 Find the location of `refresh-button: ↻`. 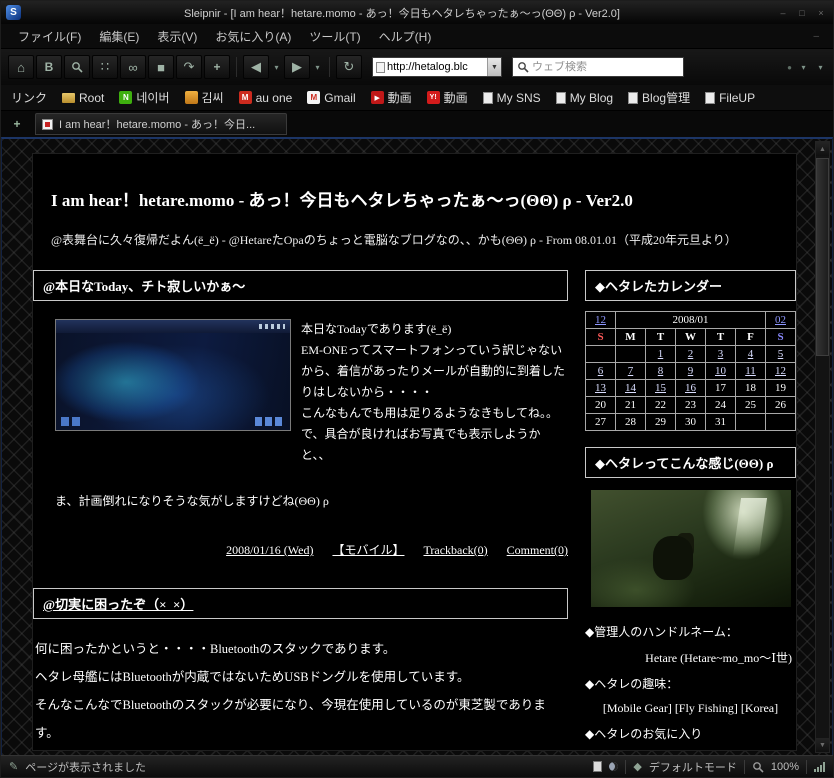

refresh-button: ↻ is located at coordinates (349, 67).